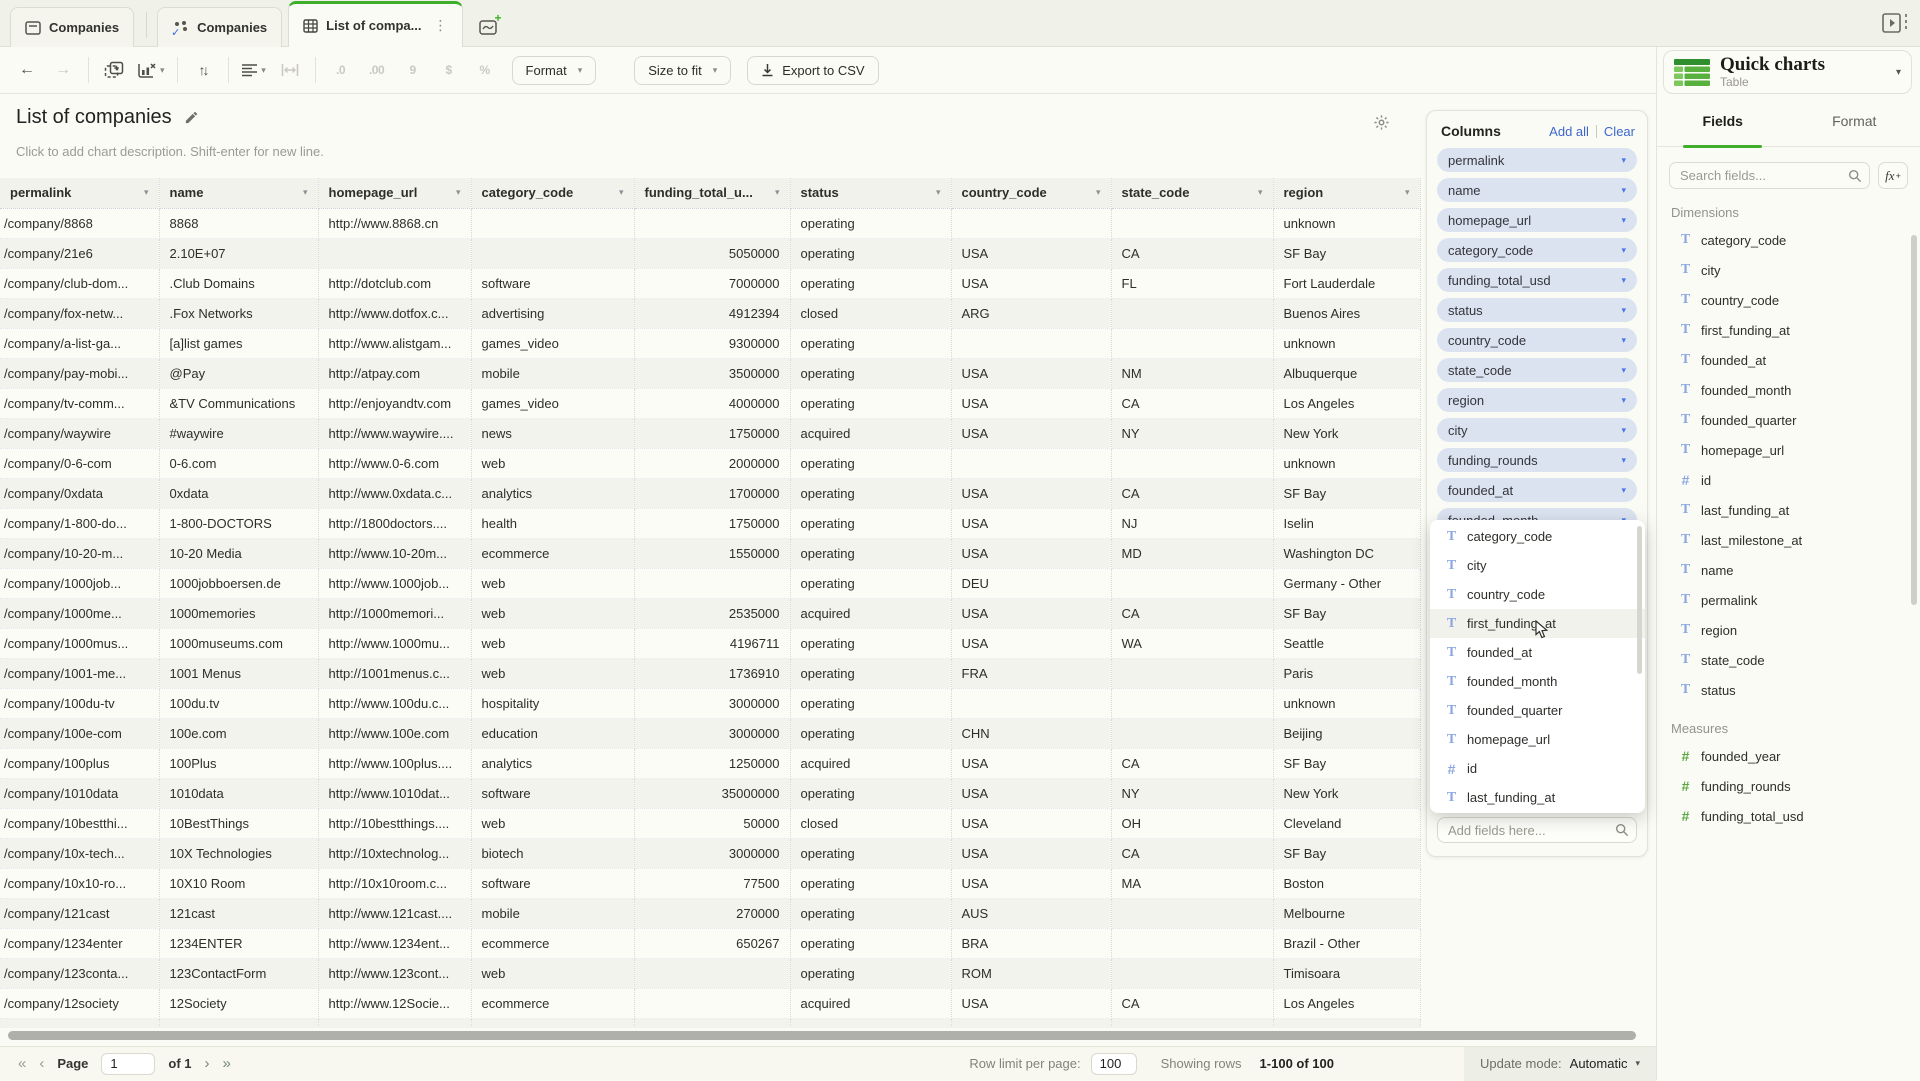 The height and width of the screenshot is (1081, 1920). What do you see at coordinates (812, 70) in the screenshot?
I see `export-csv-button: Export to CSV` at bounding box center [812, 70].